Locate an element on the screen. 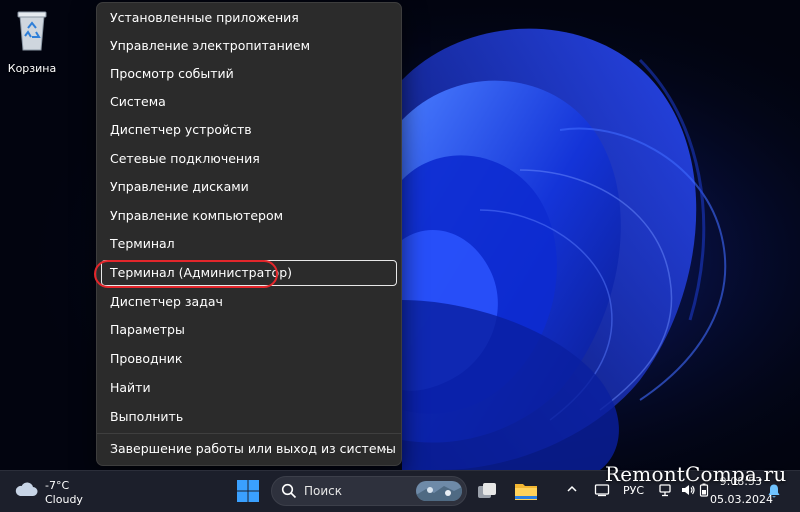 Image resolution: width=800 pixels, height=512 pixels. site-watermark: RemontCompa.ru is located at coordinates (696, 474).